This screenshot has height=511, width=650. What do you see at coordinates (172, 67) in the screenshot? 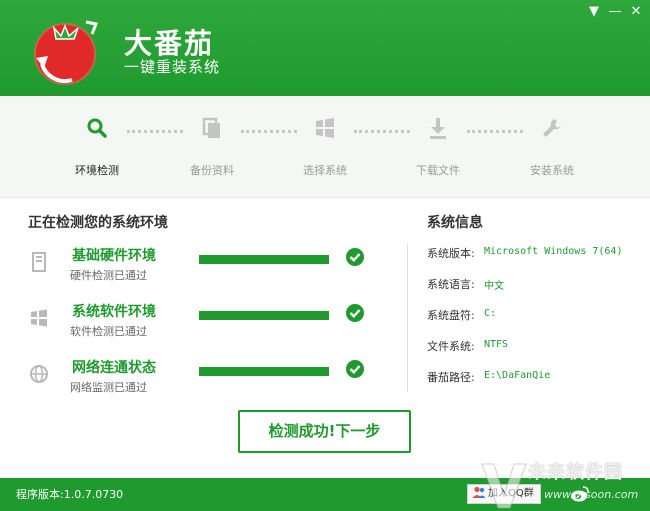
I see `app-subtitle: 一键重装系统` at bounding box center [172, 67].